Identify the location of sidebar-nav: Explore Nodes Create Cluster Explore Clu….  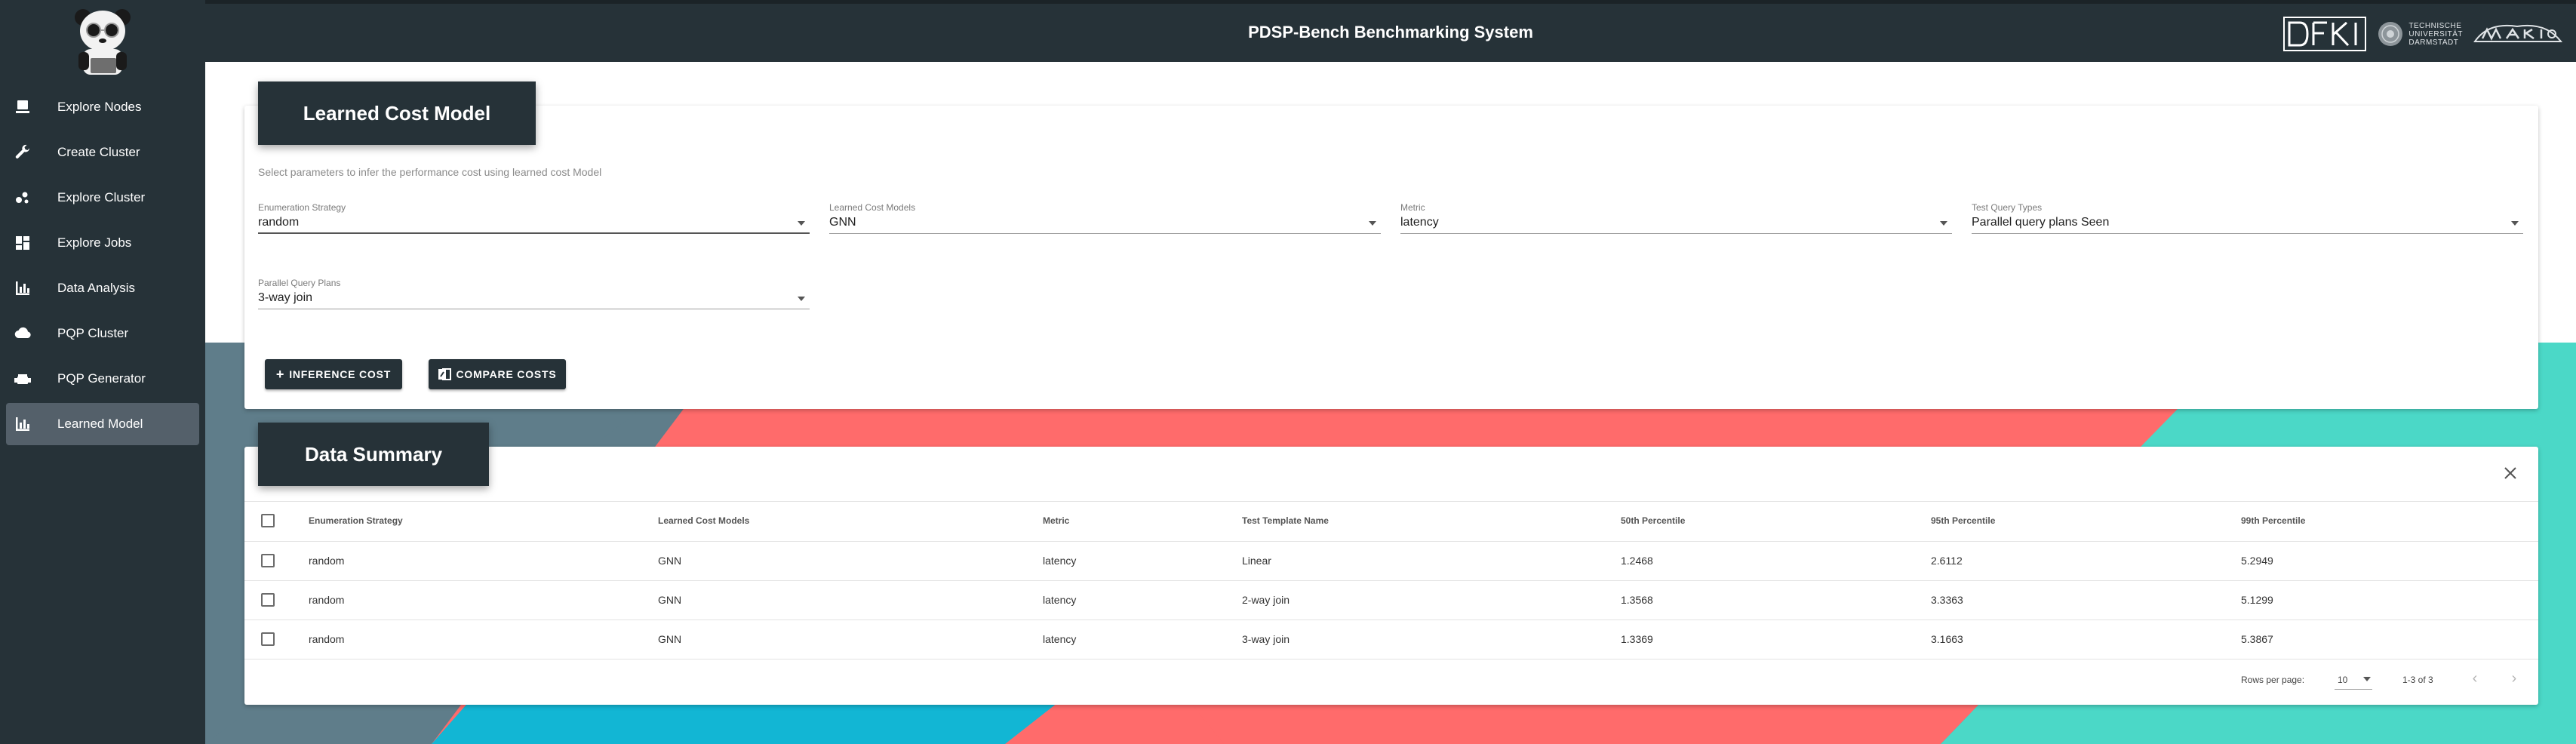
(102, 265).